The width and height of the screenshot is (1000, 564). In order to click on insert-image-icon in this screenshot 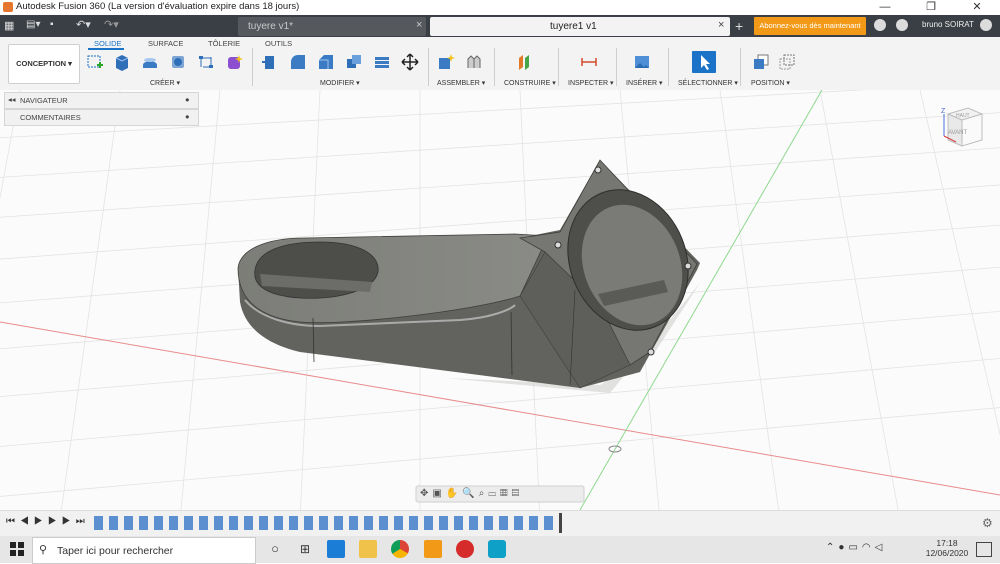, I will do `click(642, 62)`.